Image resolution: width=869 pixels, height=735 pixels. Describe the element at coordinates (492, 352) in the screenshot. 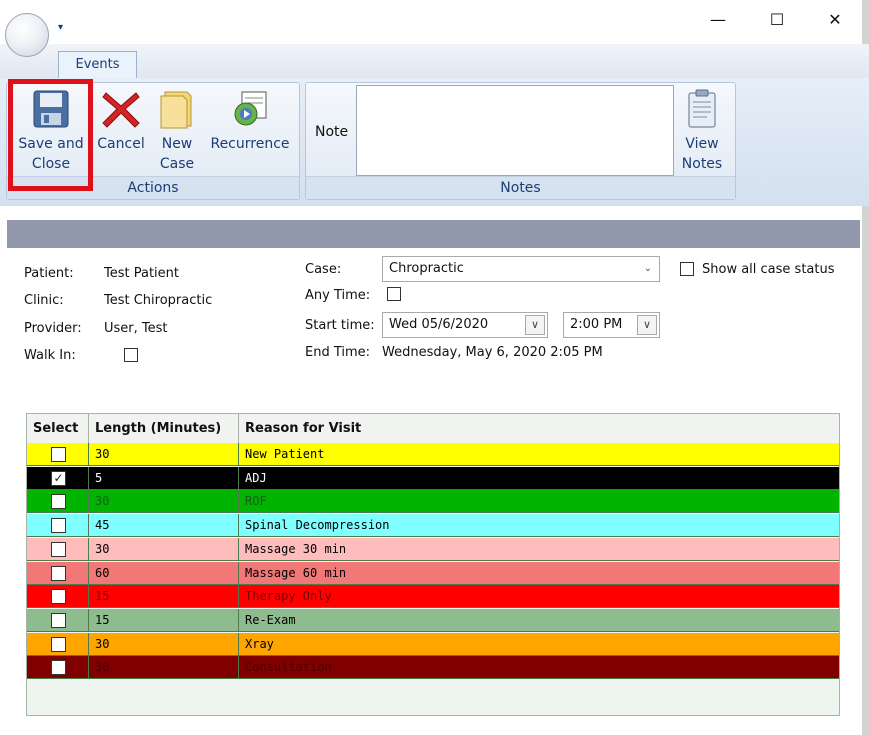

I see `end-time-value: Wednesday, May 6, 2020 2:05 PM` at that location.